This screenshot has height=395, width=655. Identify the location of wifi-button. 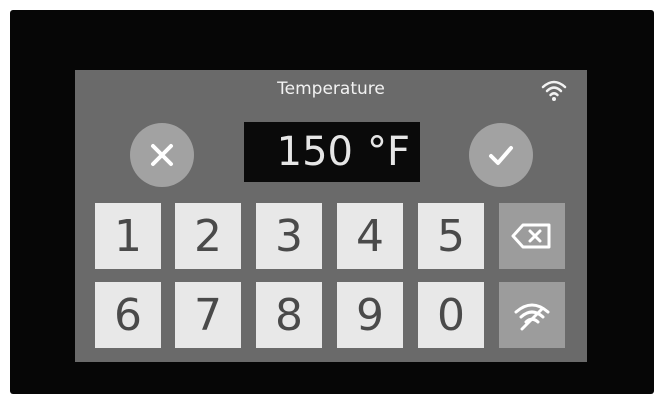
(532, 315).